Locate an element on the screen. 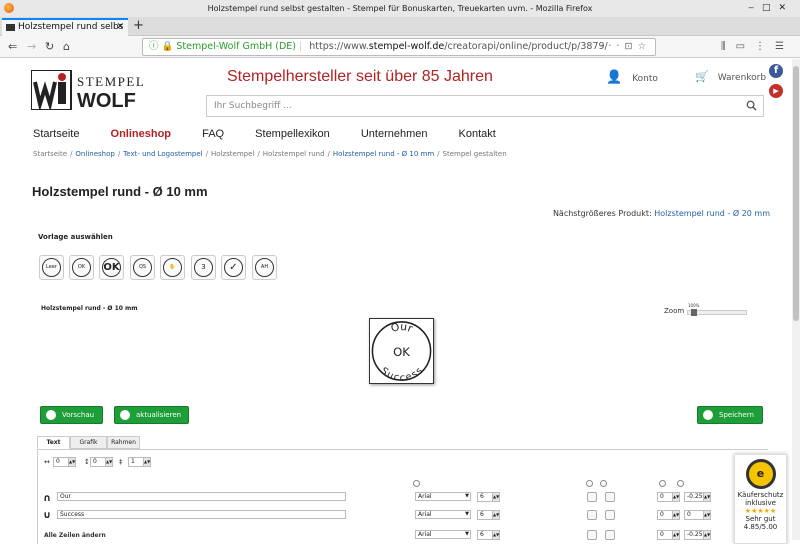 This screenshot has width=800, height=544. toolbar-menu-icons: ⫼▭⋮☰ is located at coordinates (757, 47).